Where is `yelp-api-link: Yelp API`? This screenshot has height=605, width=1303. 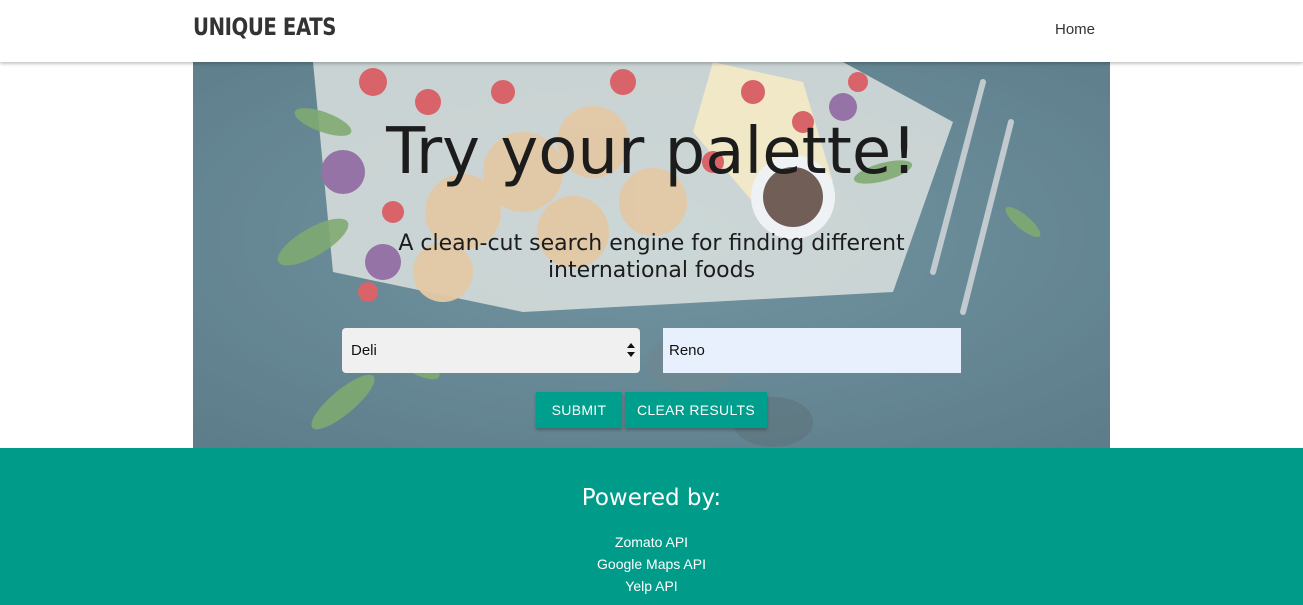
yelp-api-link: Yelp API is located at coordinates (651, 586).